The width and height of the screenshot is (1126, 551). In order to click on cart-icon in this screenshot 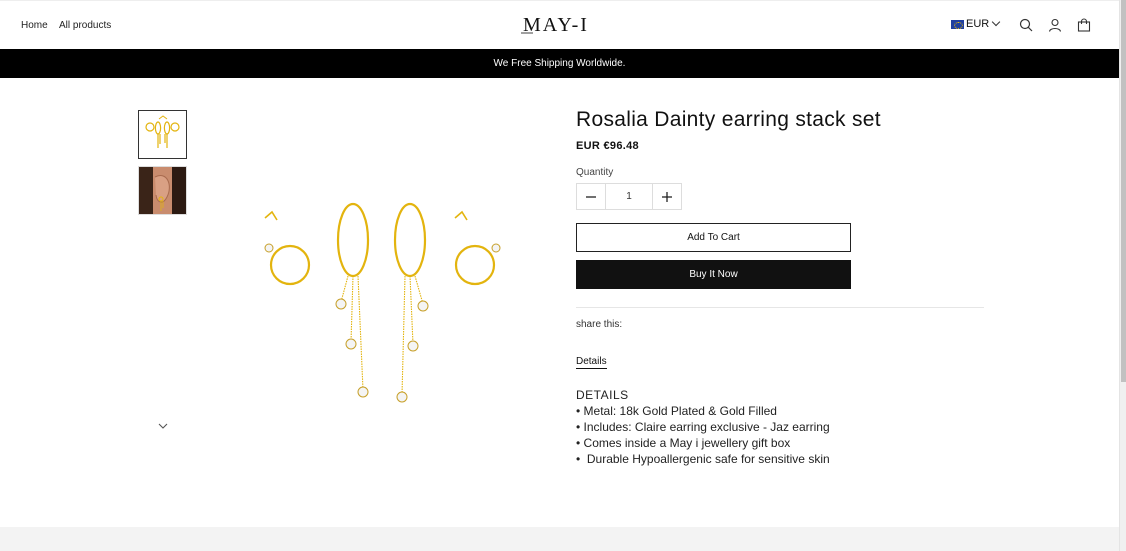, I will do `click(1084, 25)`.